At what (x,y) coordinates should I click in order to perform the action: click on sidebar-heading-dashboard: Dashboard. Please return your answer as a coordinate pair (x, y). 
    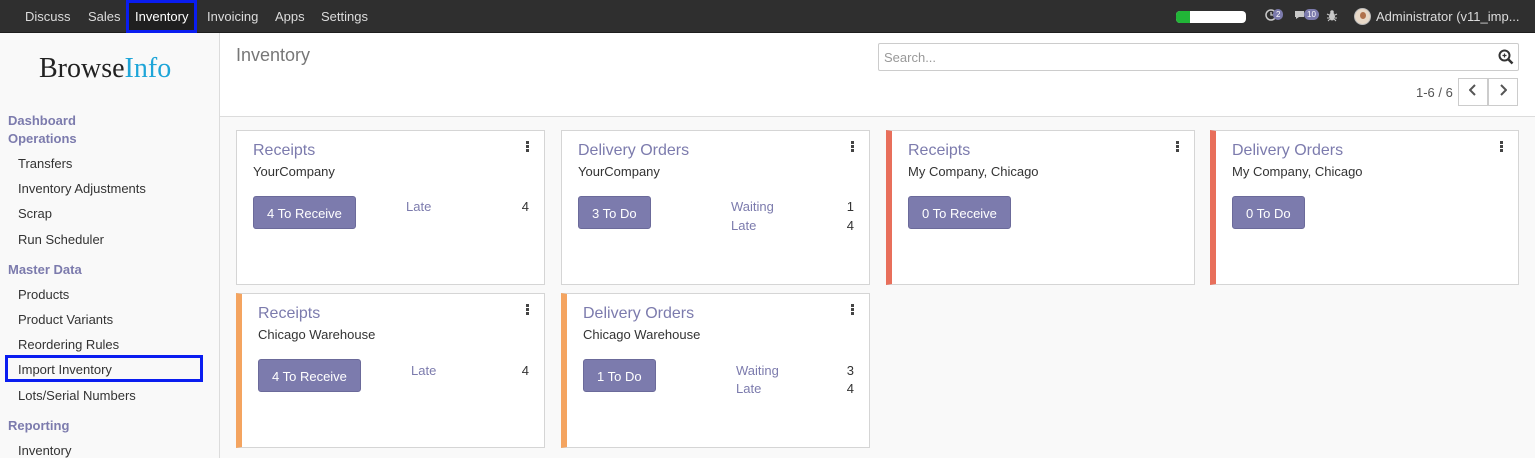
    Looking at the image, I should click on (42, 120).